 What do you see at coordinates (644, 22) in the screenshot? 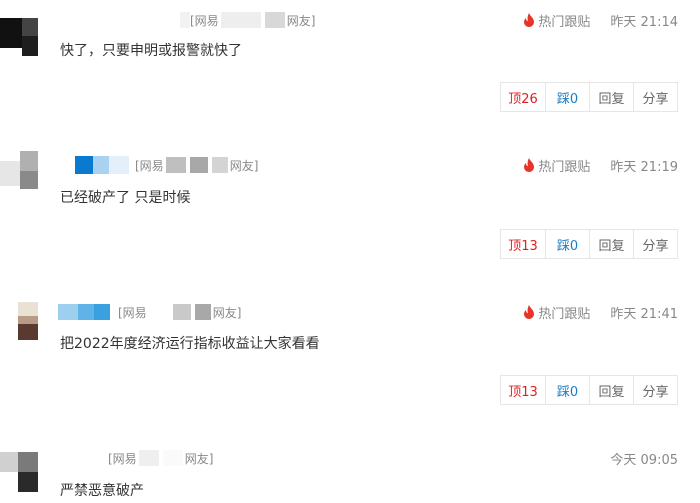
I see `comment-time: 昨天 21:14` at bounding box center [644, 22].